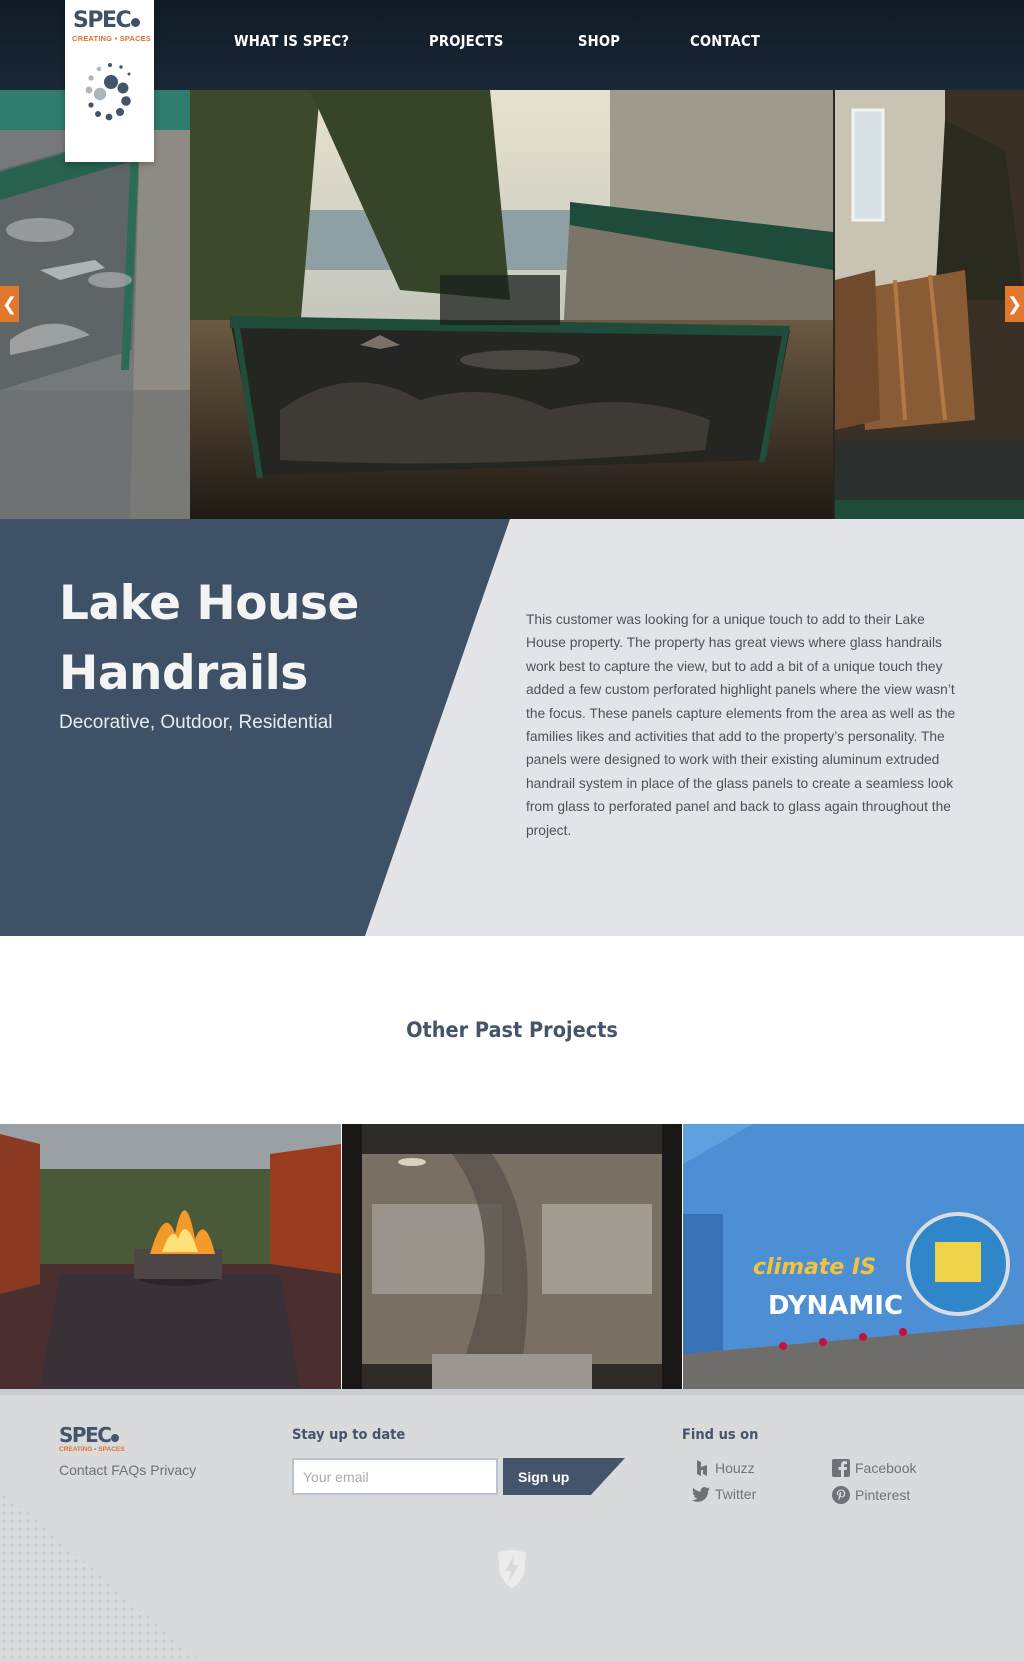 The image size is (1024, 1661). I want to click on social-heading: Find us on, so click(720, 1435).